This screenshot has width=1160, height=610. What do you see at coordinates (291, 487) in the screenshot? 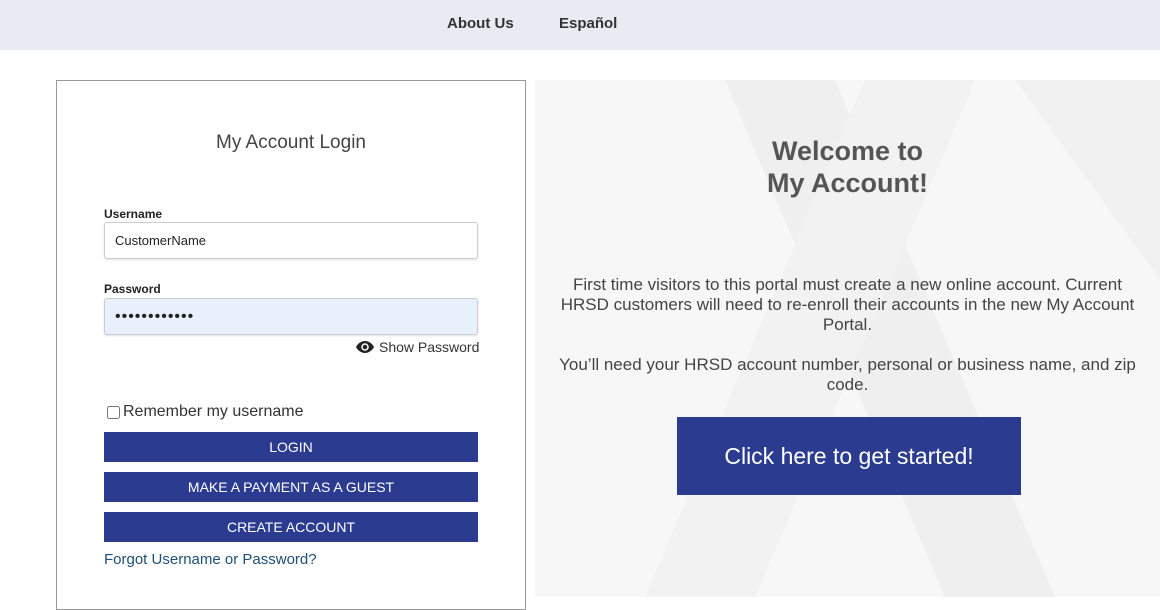
I see `guest-payment-button: MAKE A PAYMENT AS A GUEST` at bounding box center [291, 487].